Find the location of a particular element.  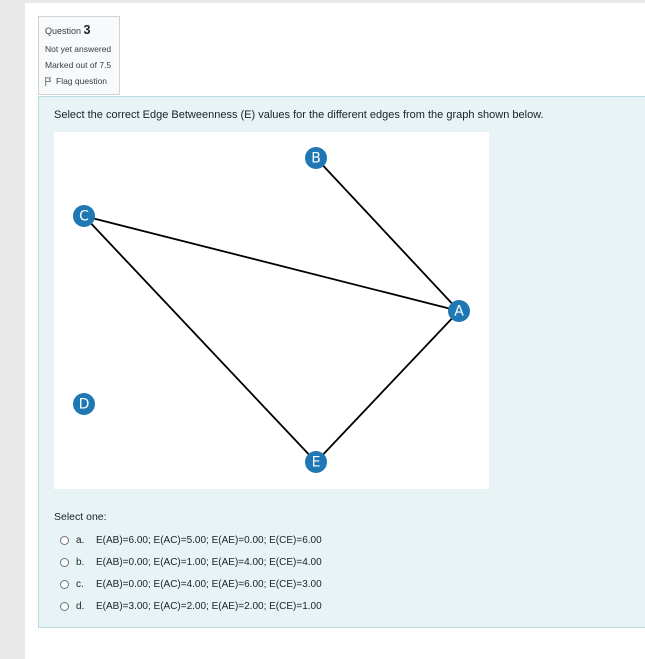

marks-info: Marked out of 7.5 is located at coordinates (78, 65).